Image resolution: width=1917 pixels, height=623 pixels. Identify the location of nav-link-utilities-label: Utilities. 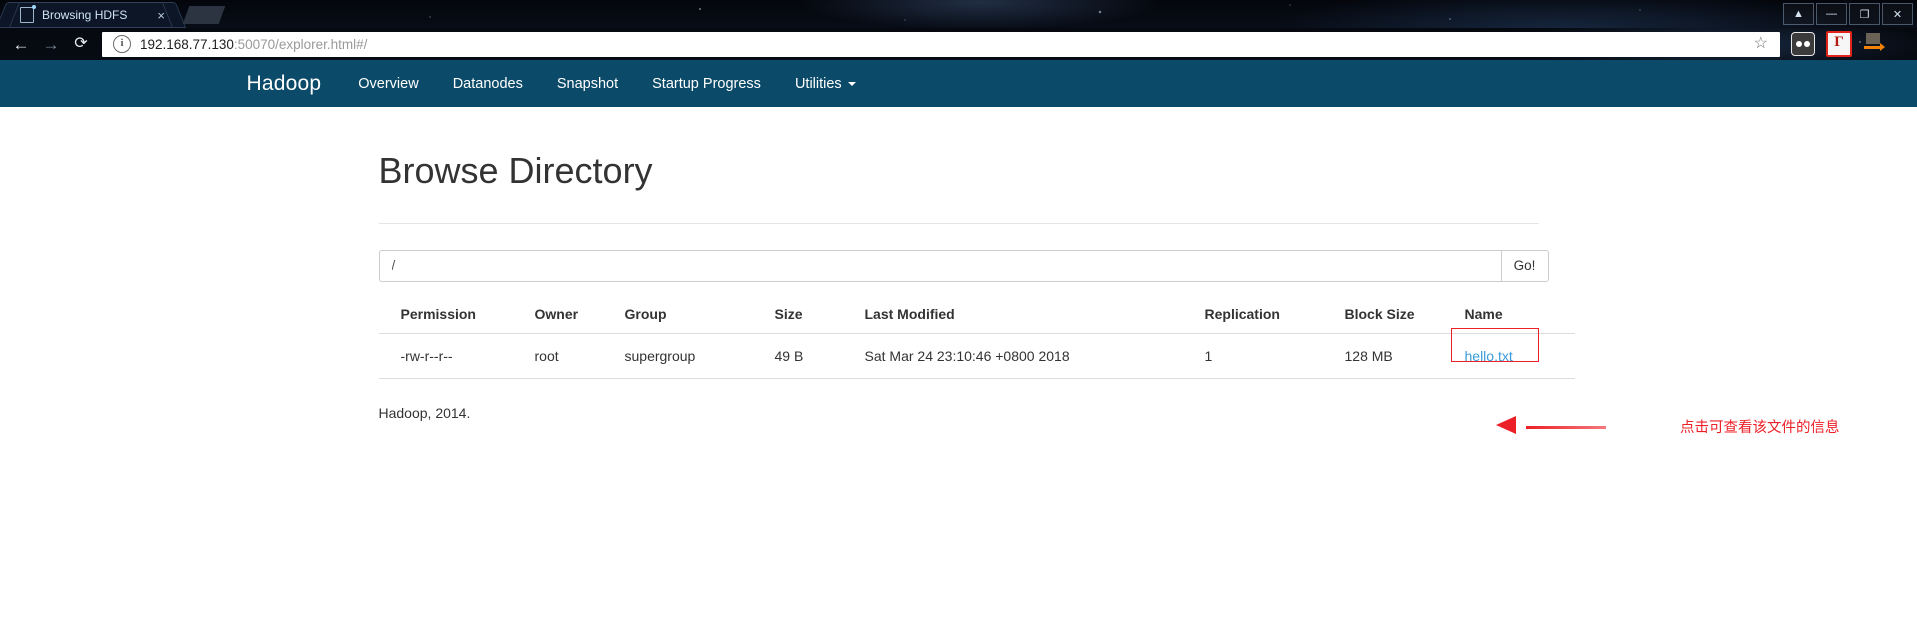
(818, 83).